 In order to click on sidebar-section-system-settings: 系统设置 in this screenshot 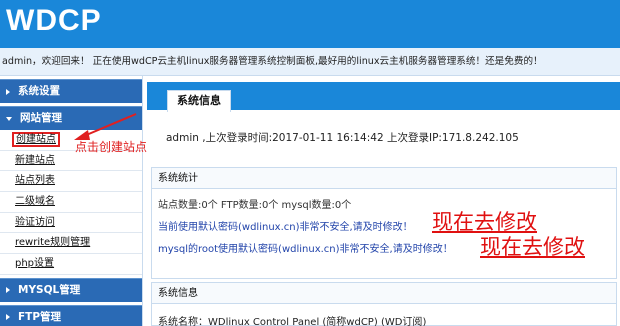, I will do `click(71, 91)`.